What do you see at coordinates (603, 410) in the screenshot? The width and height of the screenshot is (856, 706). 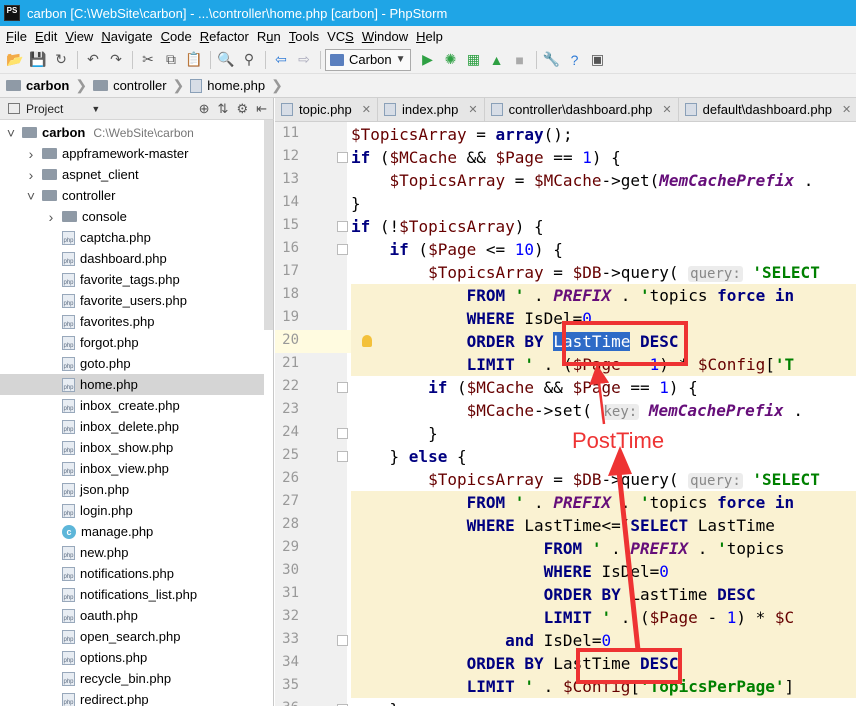 I see `code-line: $MCache->set( key: MemCachePrefix .` at bounding box center [603, 410].